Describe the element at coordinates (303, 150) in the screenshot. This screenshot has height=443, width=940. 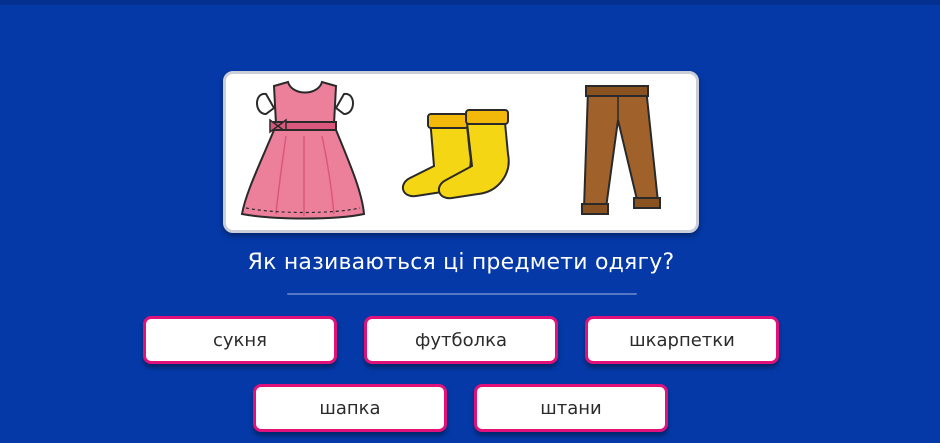
I see `dress-icon` at that location.